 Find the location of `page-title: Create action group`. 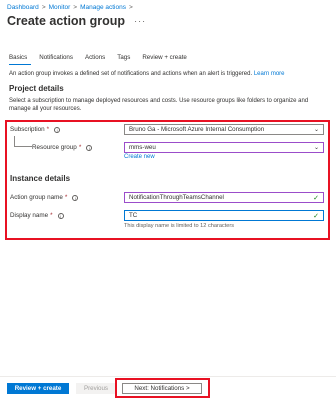

page-title: Create action group is located at coordinates (66, 21).